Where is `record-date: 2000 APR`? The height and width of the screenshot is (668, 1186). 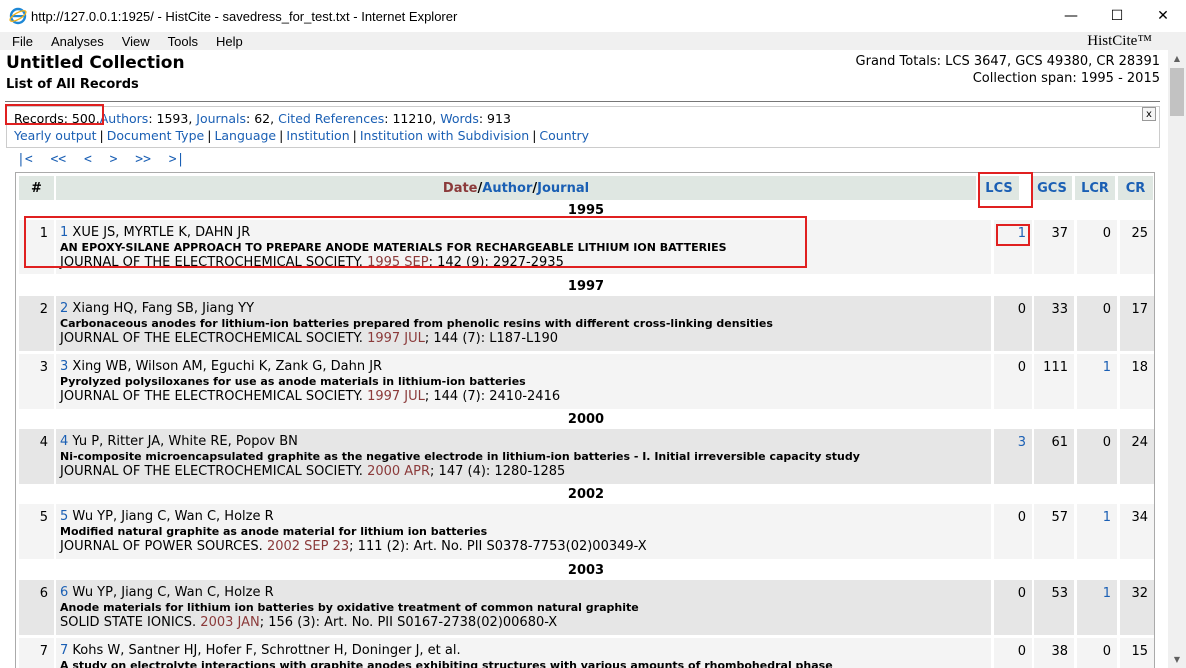 record-date: 2000 APR is located at coordinates (399, 471).